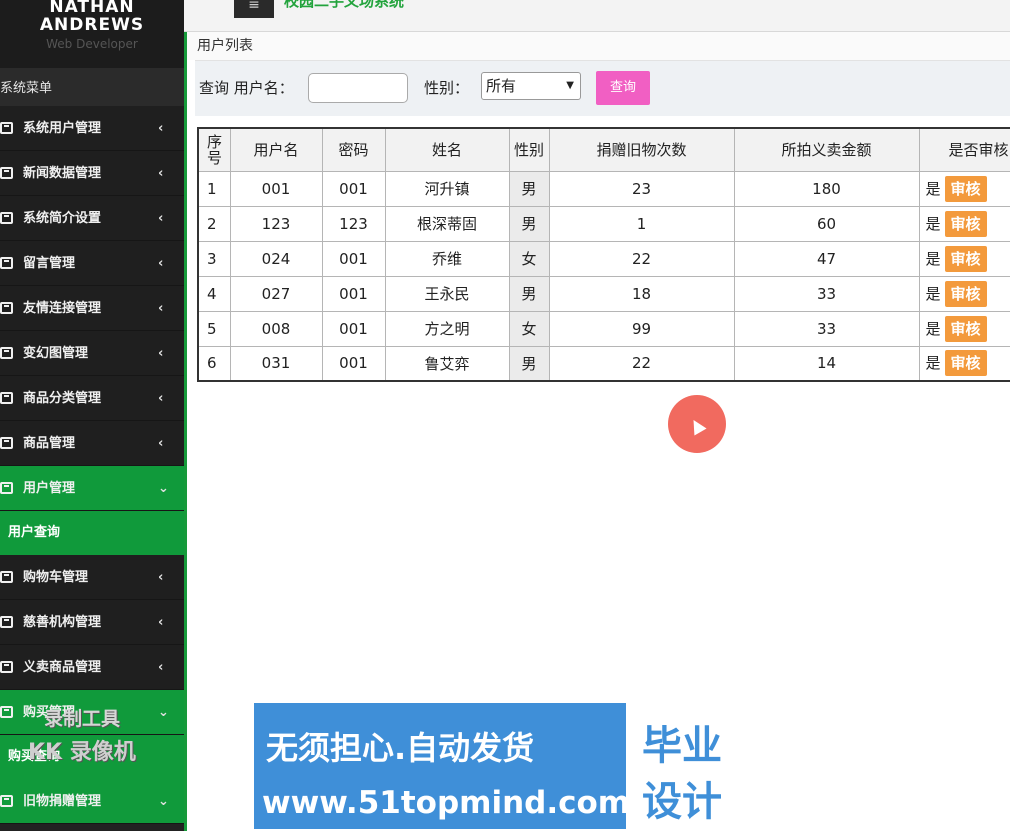  What do you see at coordinates (62, 308) in the screenshot?
I see `sidebar-item-label: 友情连接管理` at bounding box center [62, 308].